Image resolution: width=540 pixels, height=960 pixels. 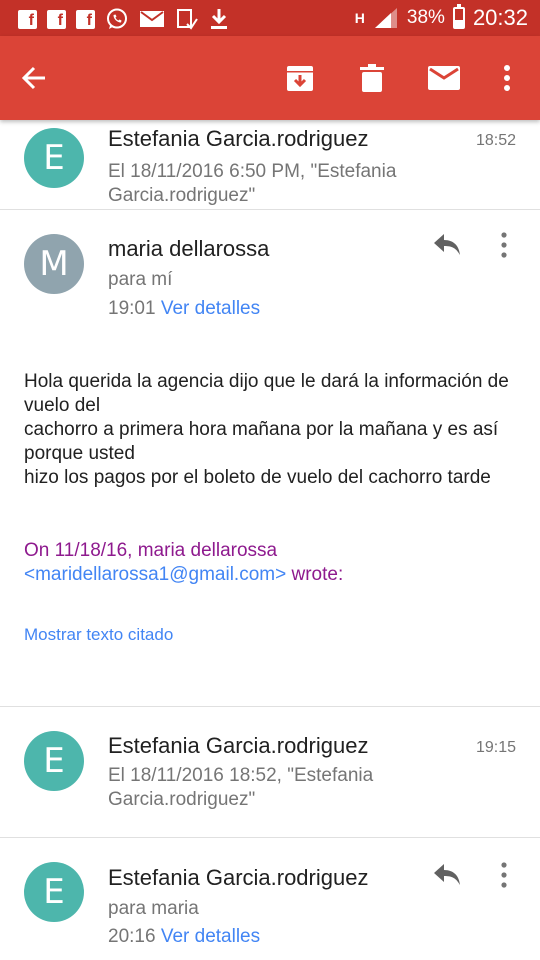 What do you see at coordinates (132, 308) in the screenshot?
I see `message-time: 19:01` at bounding box center [132, 308].